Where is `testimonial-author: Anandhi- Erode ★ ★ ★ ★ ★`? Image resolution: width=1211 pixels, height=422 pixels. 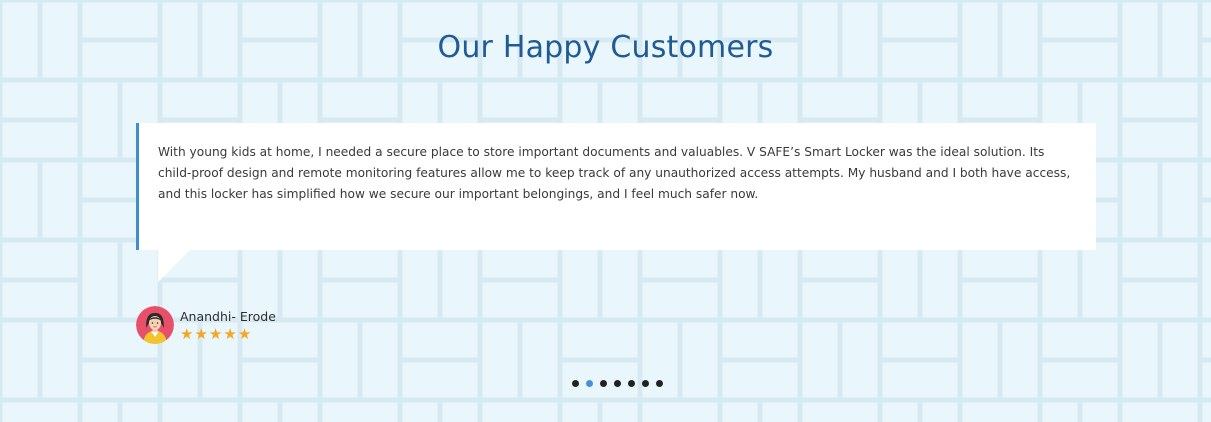
testimonial-author: Anandhi- Erode ★ ★ ★ ★ ★ is located at coordinates (206, 325).